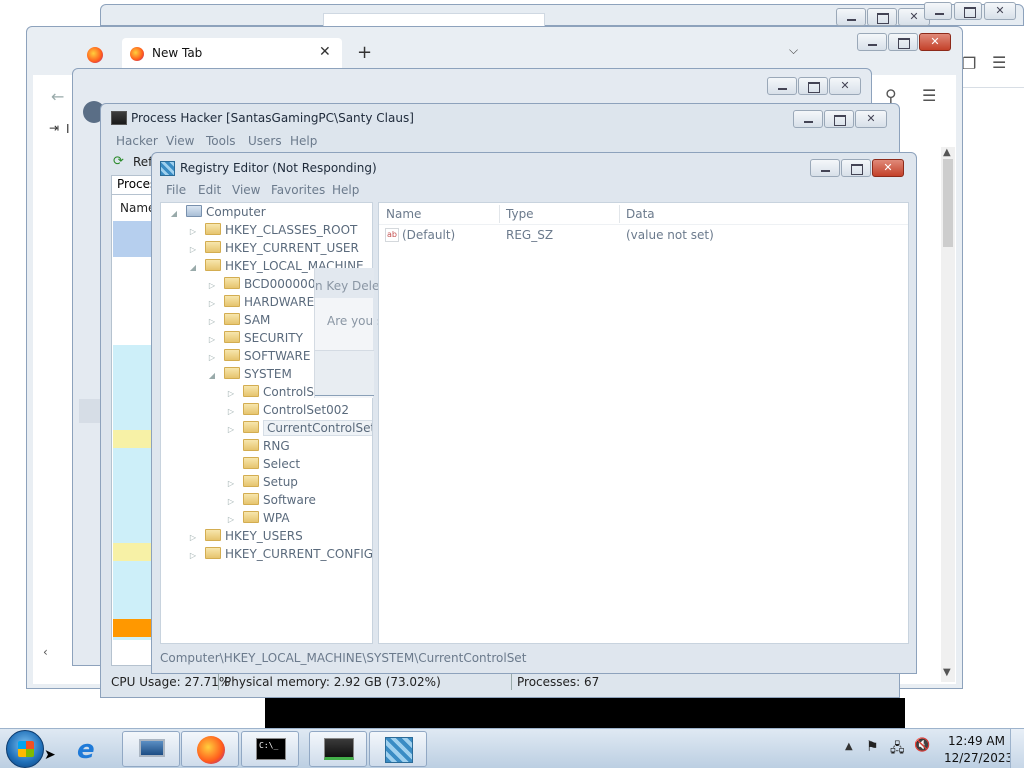 The height and width of the screenshot is (768, 1024). Describe the element at coordinates (922, 745) in the screenshot. I see `volume-muted-icon: 🔇` at that location.